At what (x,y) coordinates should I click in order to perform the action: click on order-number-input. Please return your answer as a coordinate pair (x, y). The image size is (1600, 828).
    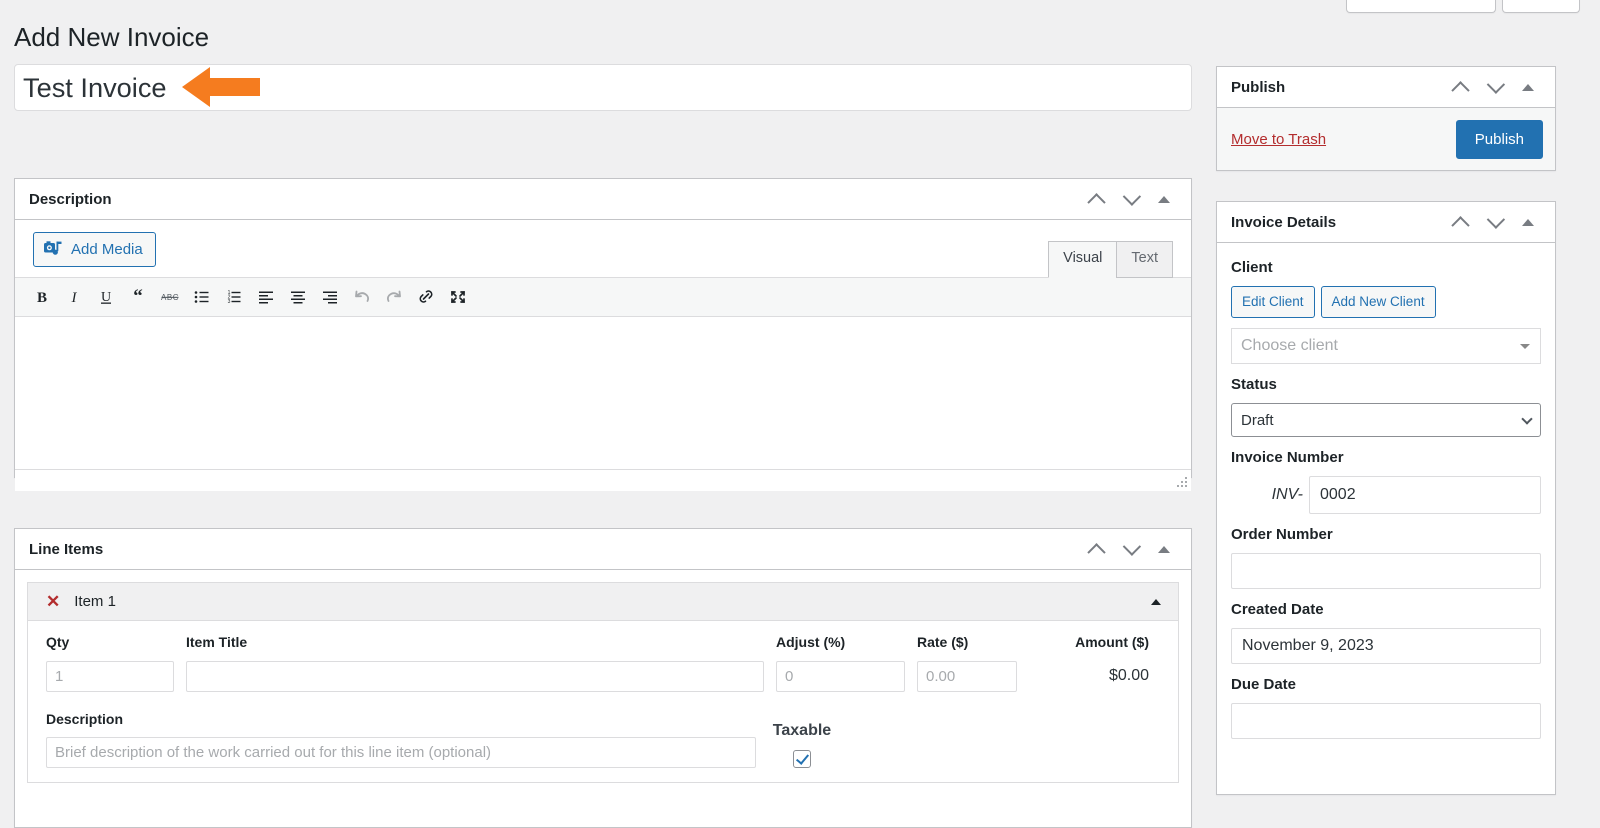
    Looking at the image, I should click on (1386, 571).